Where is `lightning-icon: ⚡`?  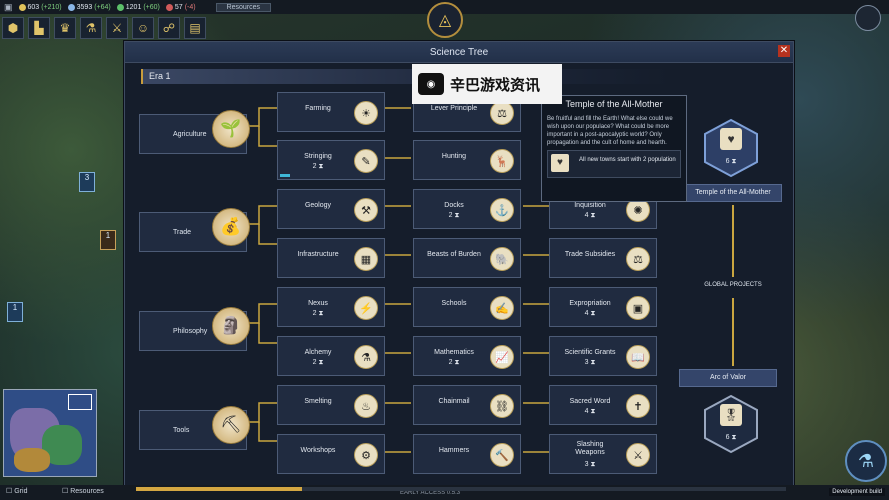
lightning-icon: ⚡ is located at coordinates (366, 308).